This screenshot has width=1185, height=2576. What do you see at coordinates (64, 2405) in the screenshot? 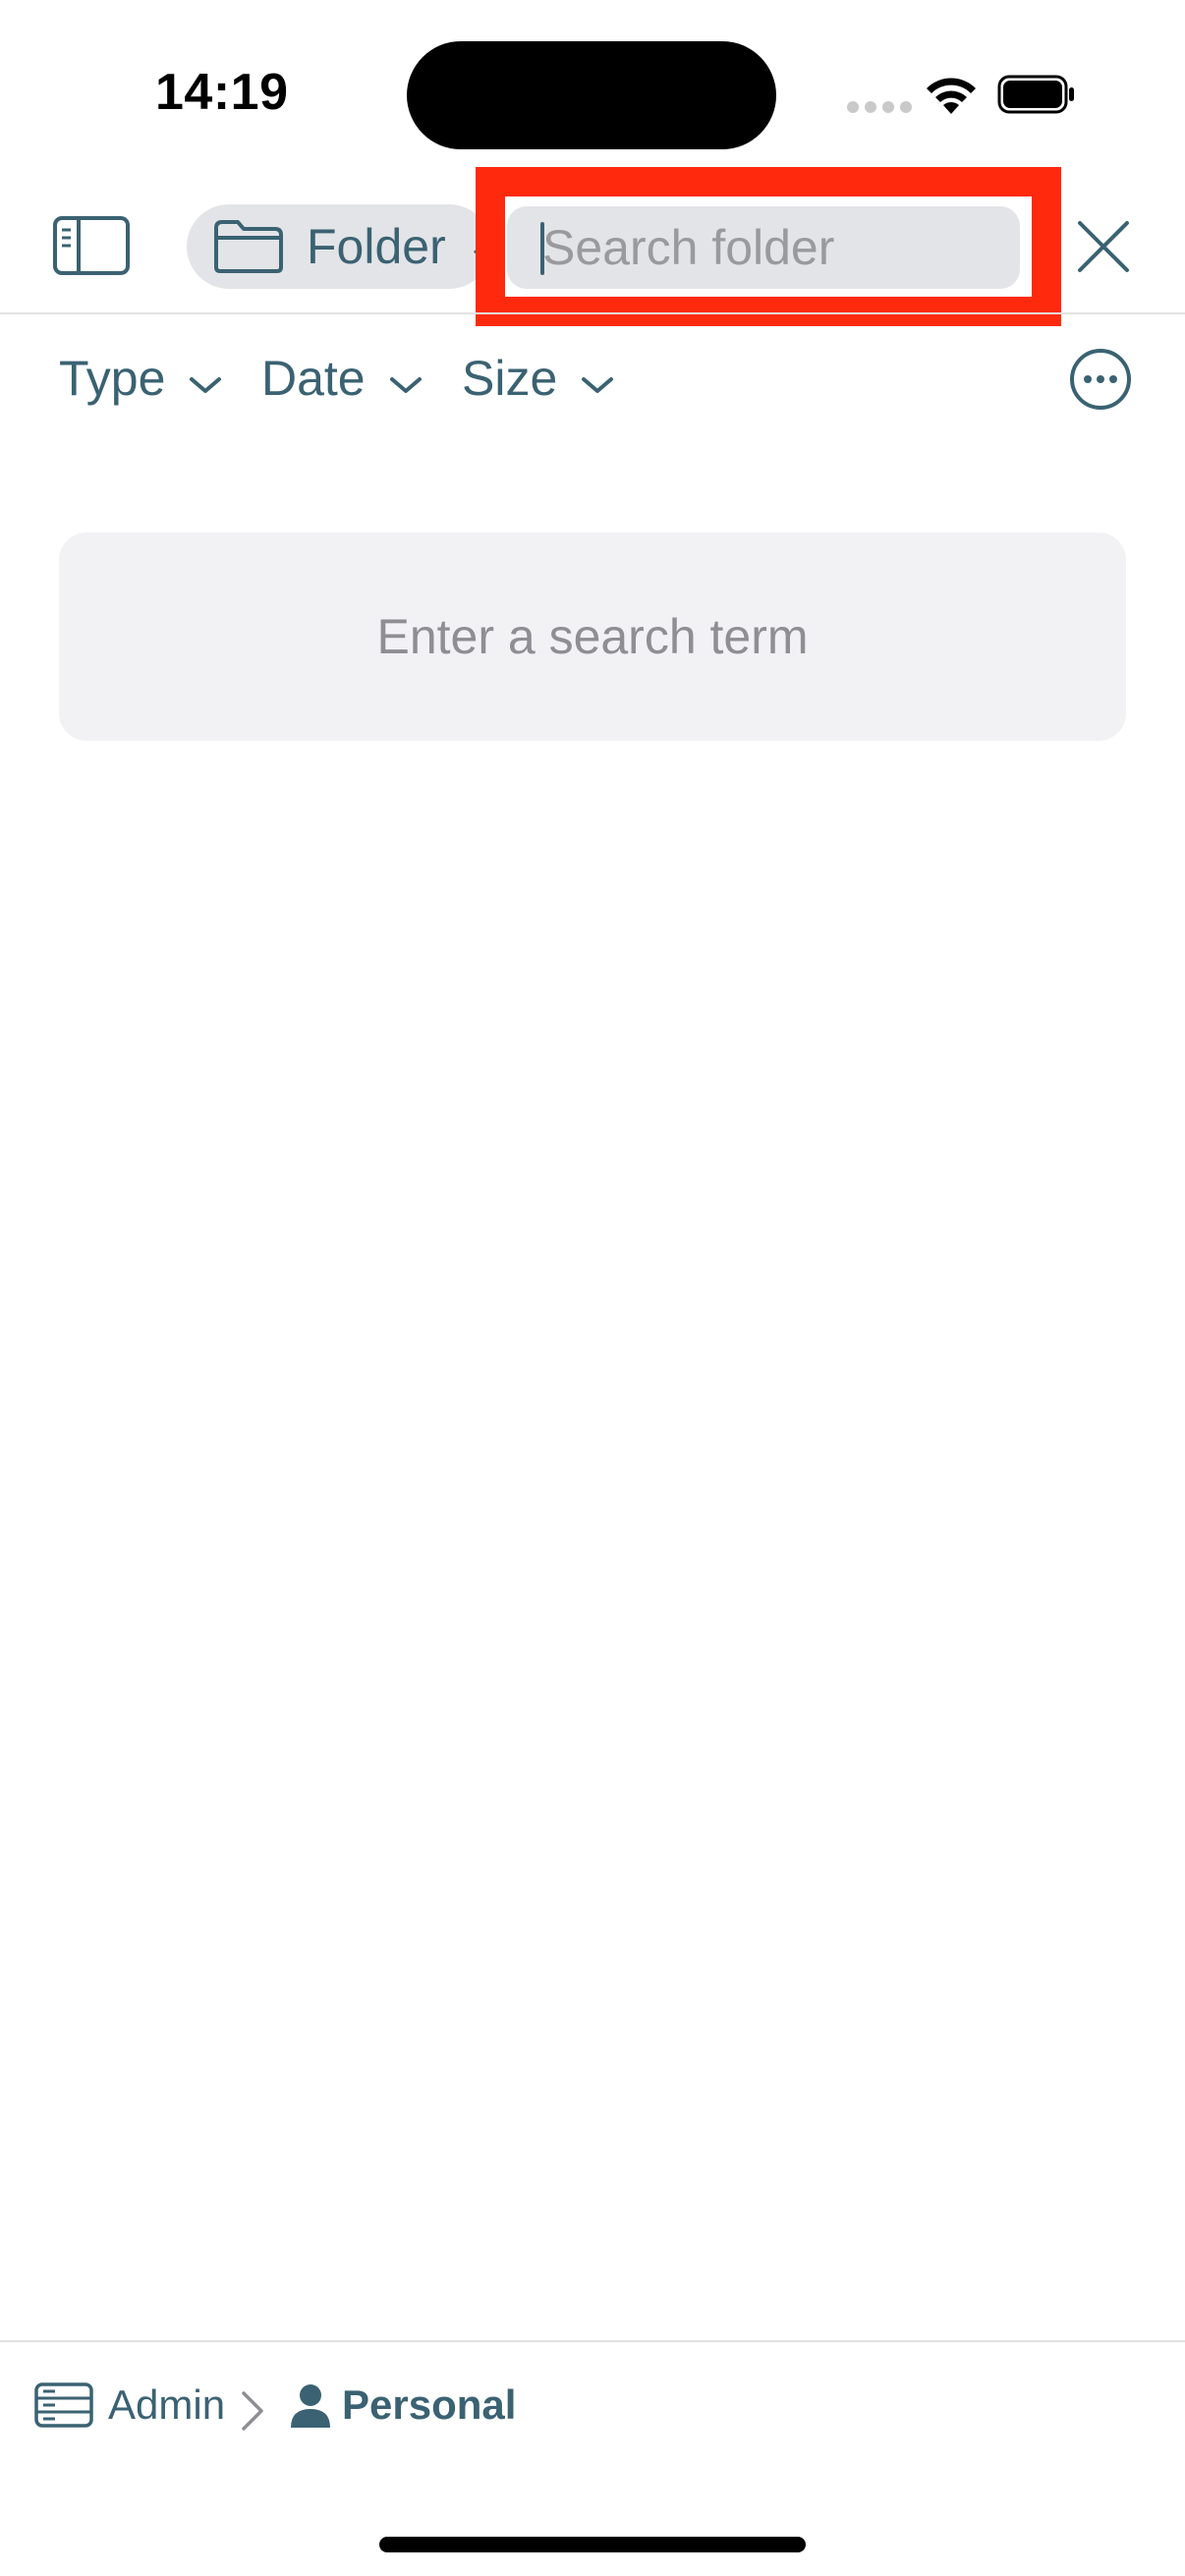
I see `server-icon` at bounding box center [64, 2405].